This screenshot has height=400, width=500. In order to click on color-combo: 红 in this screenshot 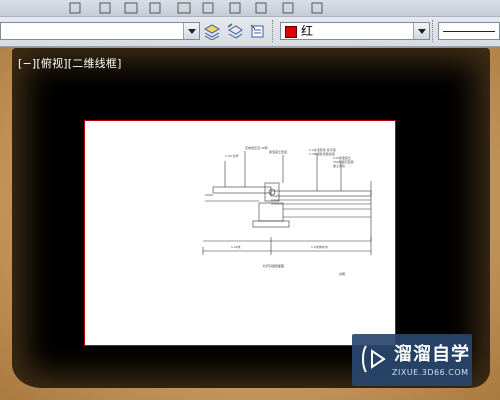, I will do `click(355, 31)`.